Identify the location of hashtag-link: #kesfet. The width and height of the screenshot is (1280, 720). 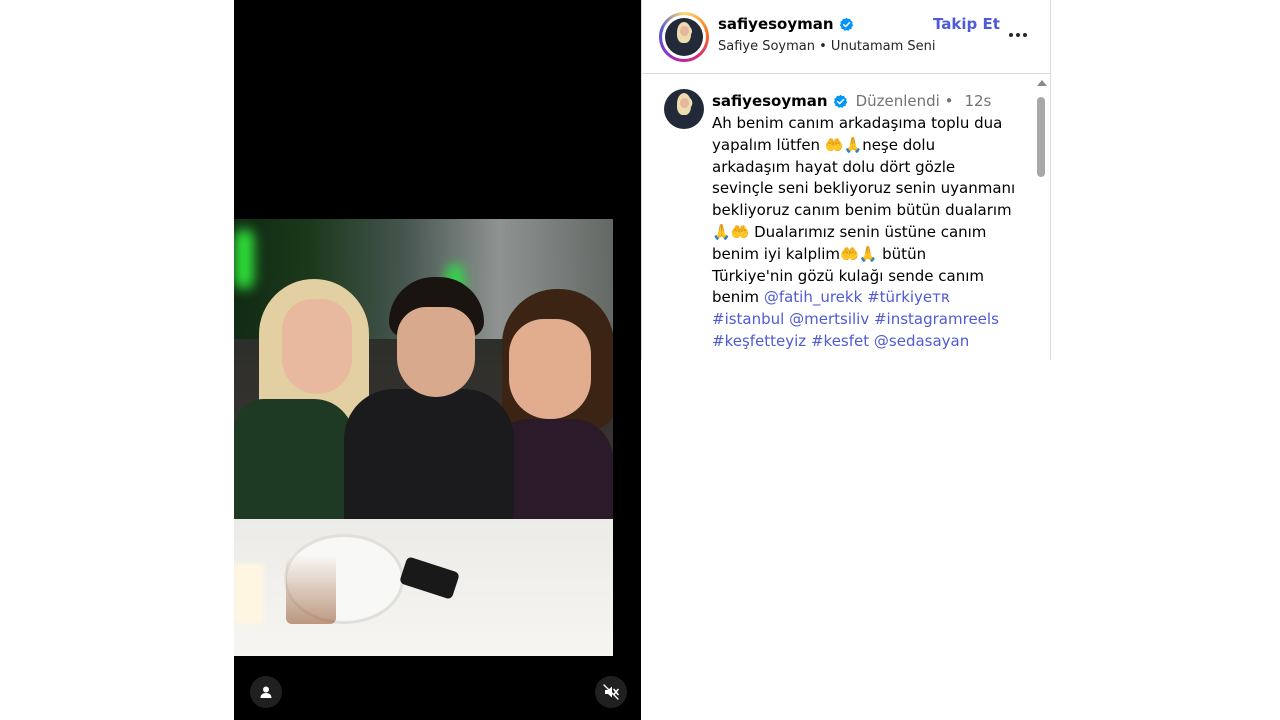
(840, 341).